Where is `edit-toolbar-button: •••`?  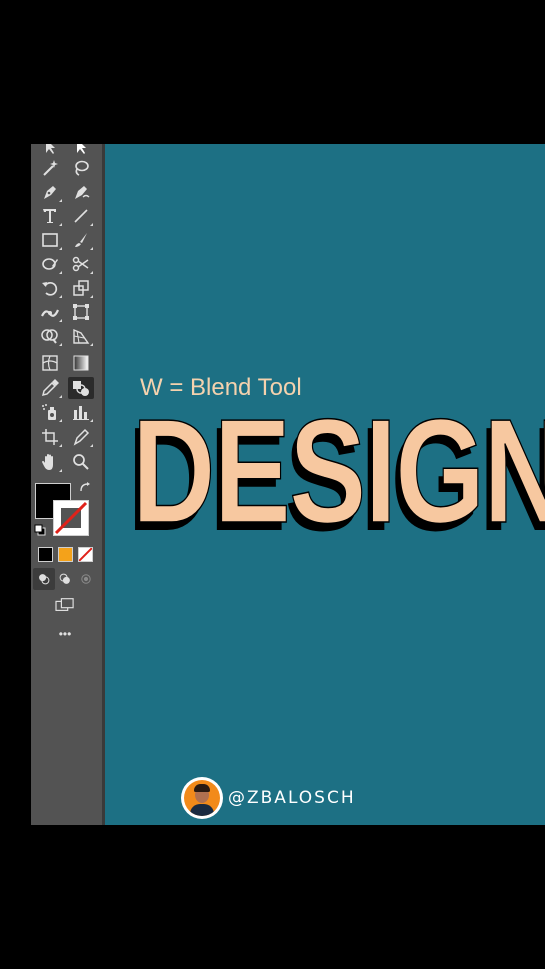
edit-toolbar-button: ••• is located at coordinates (65, 634).